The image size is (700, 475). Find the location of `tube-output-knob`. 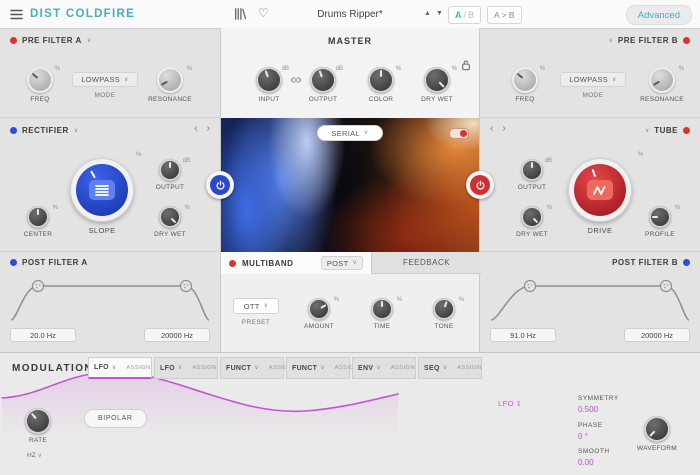

tube-output-knob is located at coordinates (532, 170).